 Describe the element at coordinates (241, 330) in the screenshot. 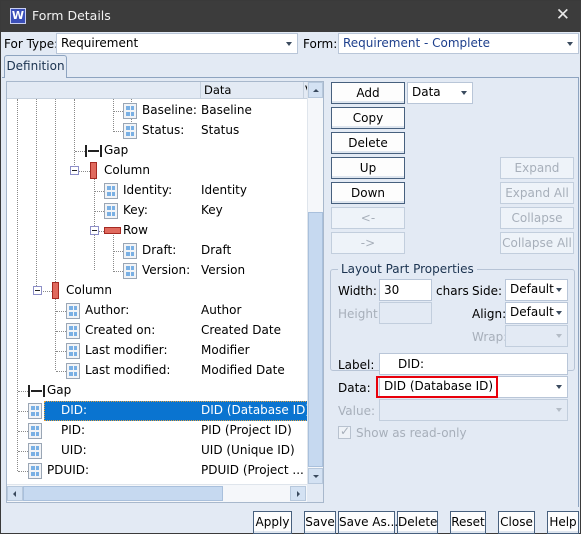

I see `tree-row-data: Created Date` at that location.